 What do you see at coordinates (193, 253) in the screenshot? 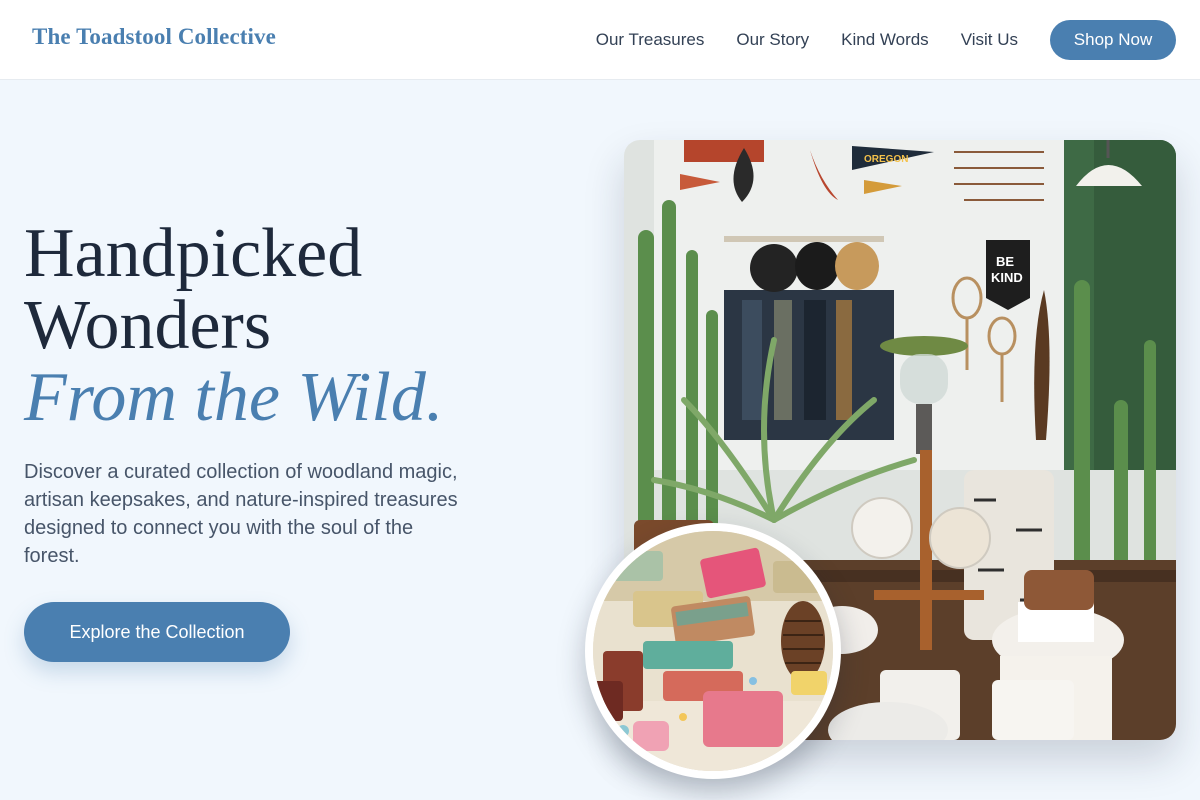
I see `hero-heading-line-1: Handpicked` at bounding box center [193, 253].